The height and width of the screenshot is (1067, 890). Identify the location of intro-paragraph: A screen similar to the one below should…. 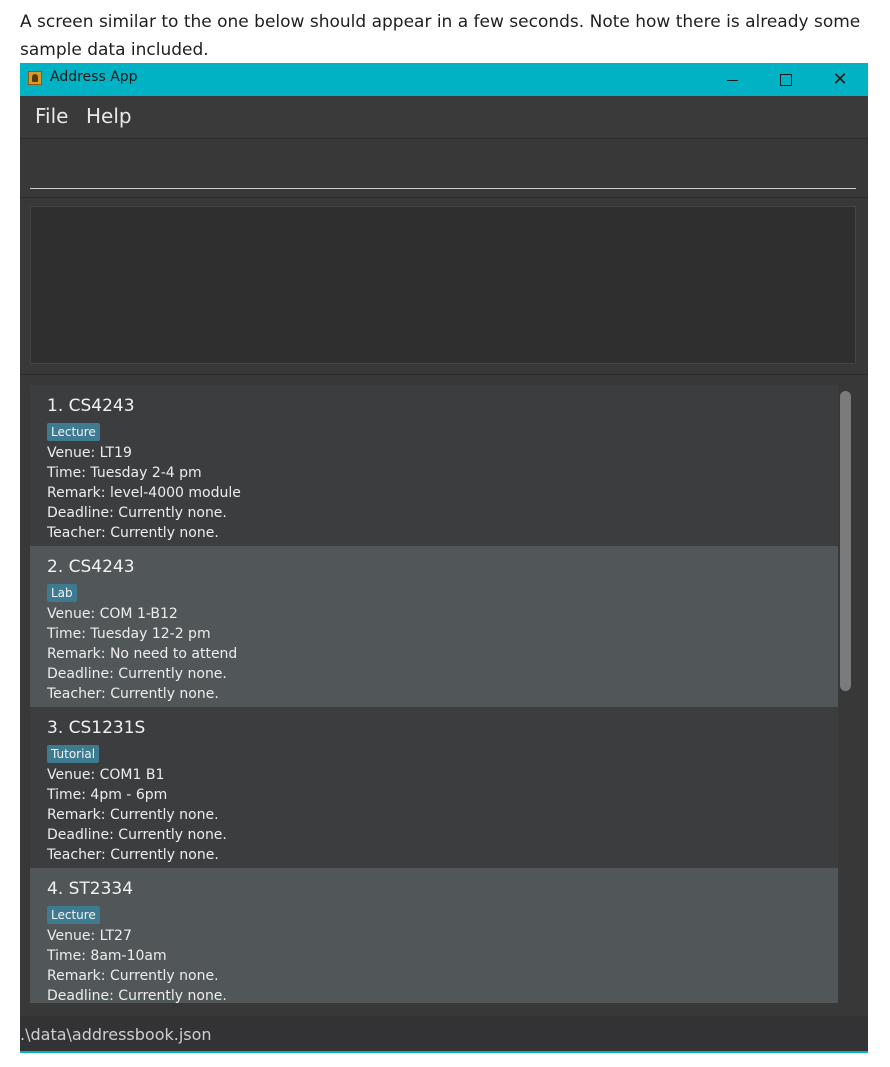
(440, 36).